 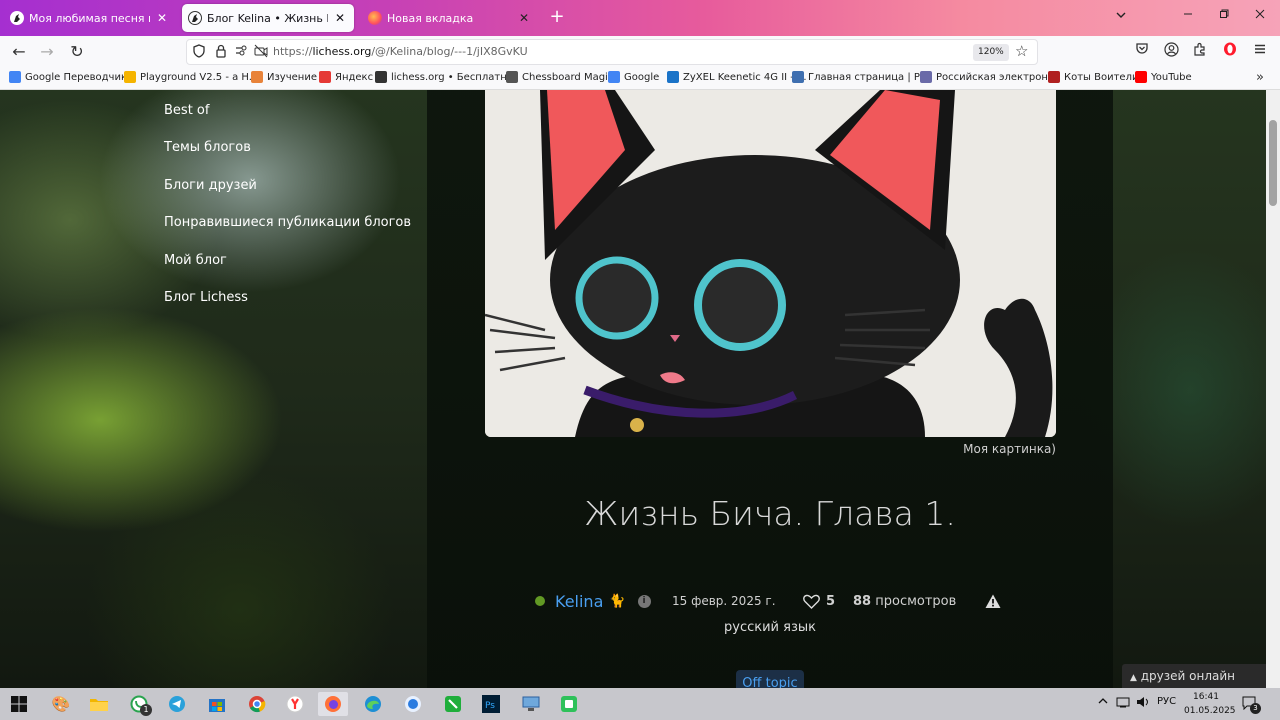 What do you see at coordinates (579, 601) in the screenshot?
I see `author-link: Kelina` at bounding box center [579, 601].